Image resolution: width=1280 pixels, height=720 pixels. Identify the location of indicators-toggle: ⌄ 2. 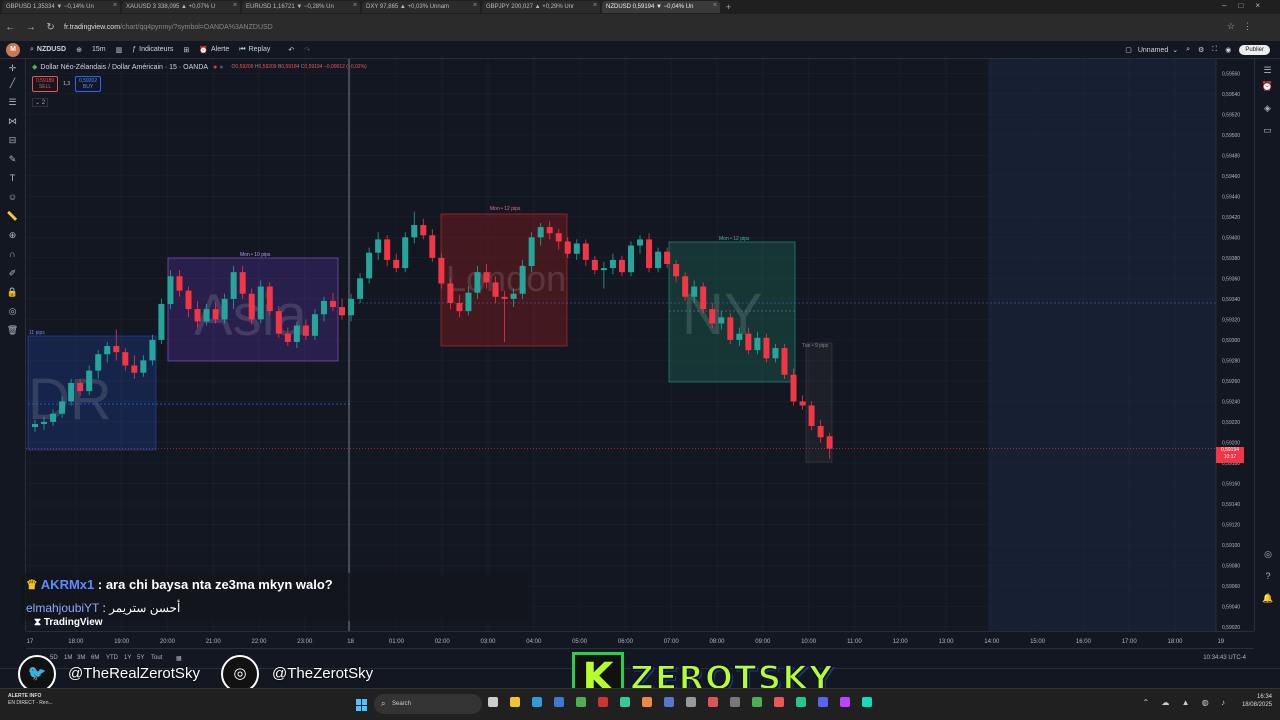
(40, 102).